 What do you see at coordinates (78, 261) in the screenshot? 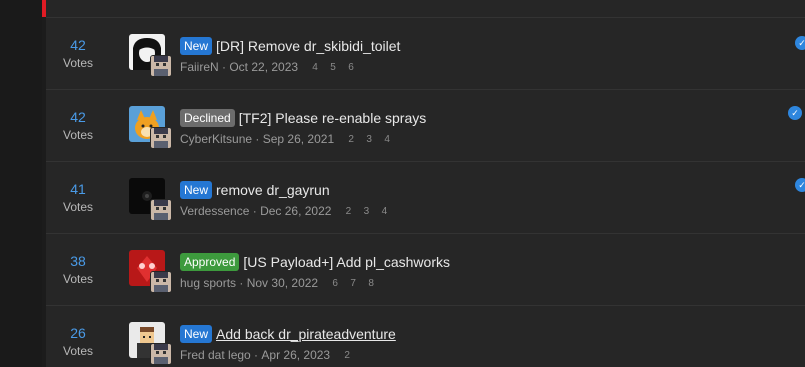
I see `vote-count: 38` at bounding box center [78, 261].